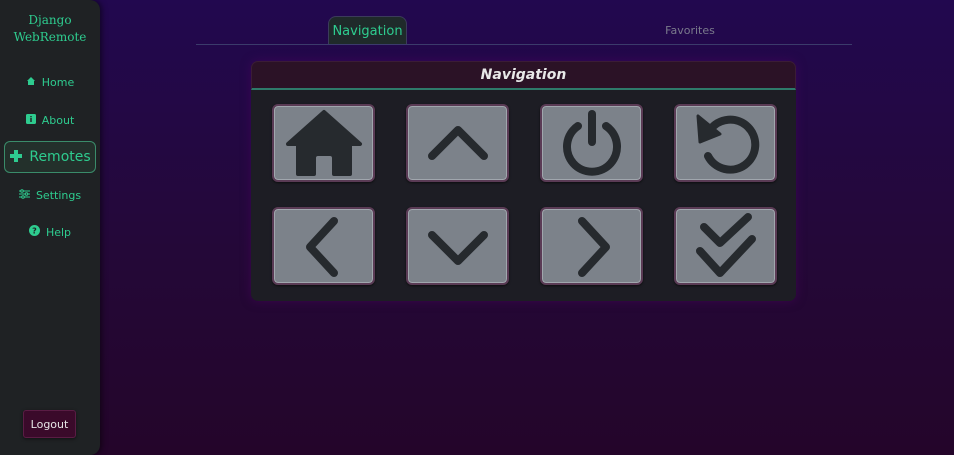 The height and width of the screenshot is (455, 954). I want to click on info-icon, so click(30, 120).